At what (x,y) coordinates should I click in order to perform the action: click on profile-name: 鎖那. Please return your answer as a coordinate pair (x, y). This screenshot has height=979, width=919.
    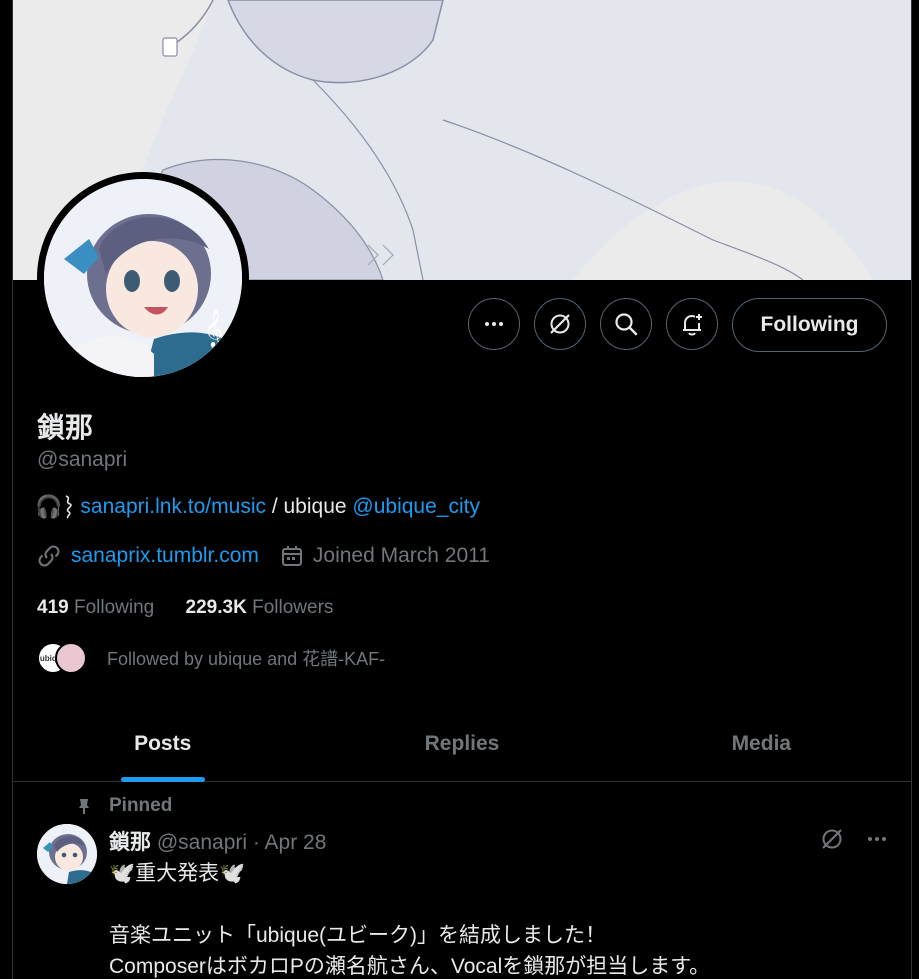
    Looking at the image, I should click on (65, 427).